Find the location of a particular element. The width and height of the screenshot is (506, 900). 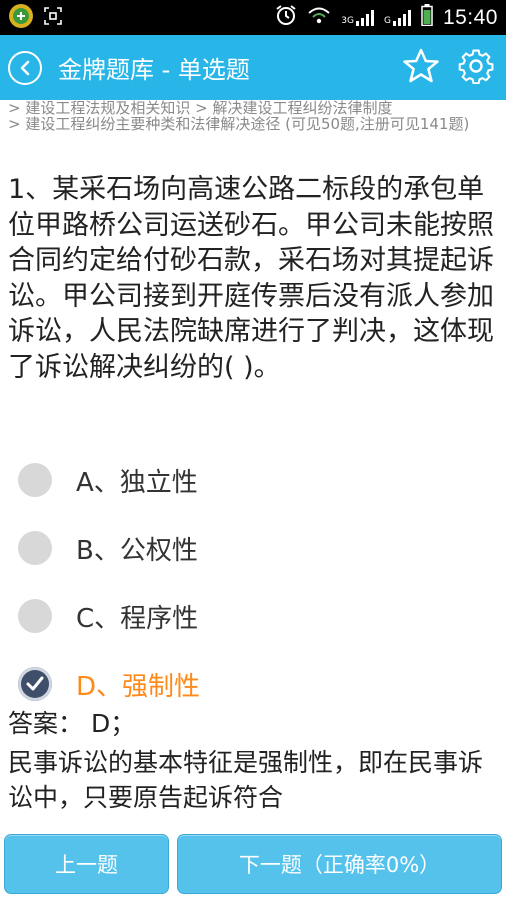

bottom-bar: 上一题 下一题（正确率0%） is located at coordinates (253, 863).